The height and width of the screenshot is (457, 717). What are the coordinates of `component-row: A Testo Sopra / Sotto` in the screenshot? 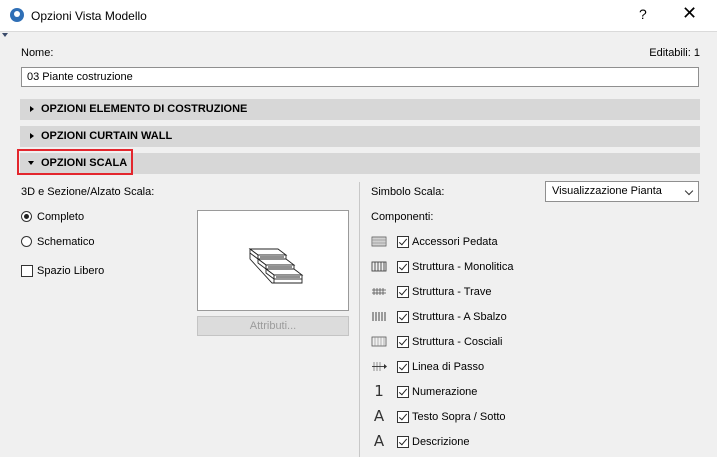 It's located at (536, 416).